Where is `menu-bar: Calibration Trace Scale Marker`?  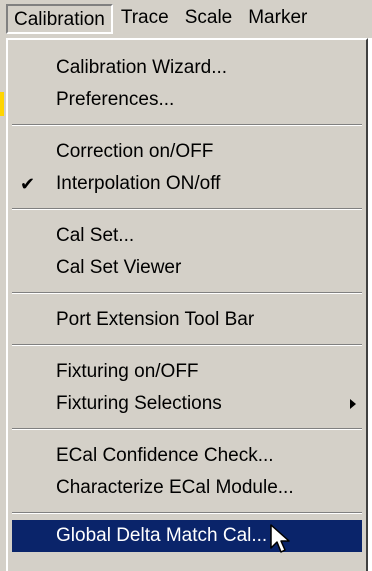 menu-bar: Calibration Trace Scale Marker is located at coordinates (189, 19).